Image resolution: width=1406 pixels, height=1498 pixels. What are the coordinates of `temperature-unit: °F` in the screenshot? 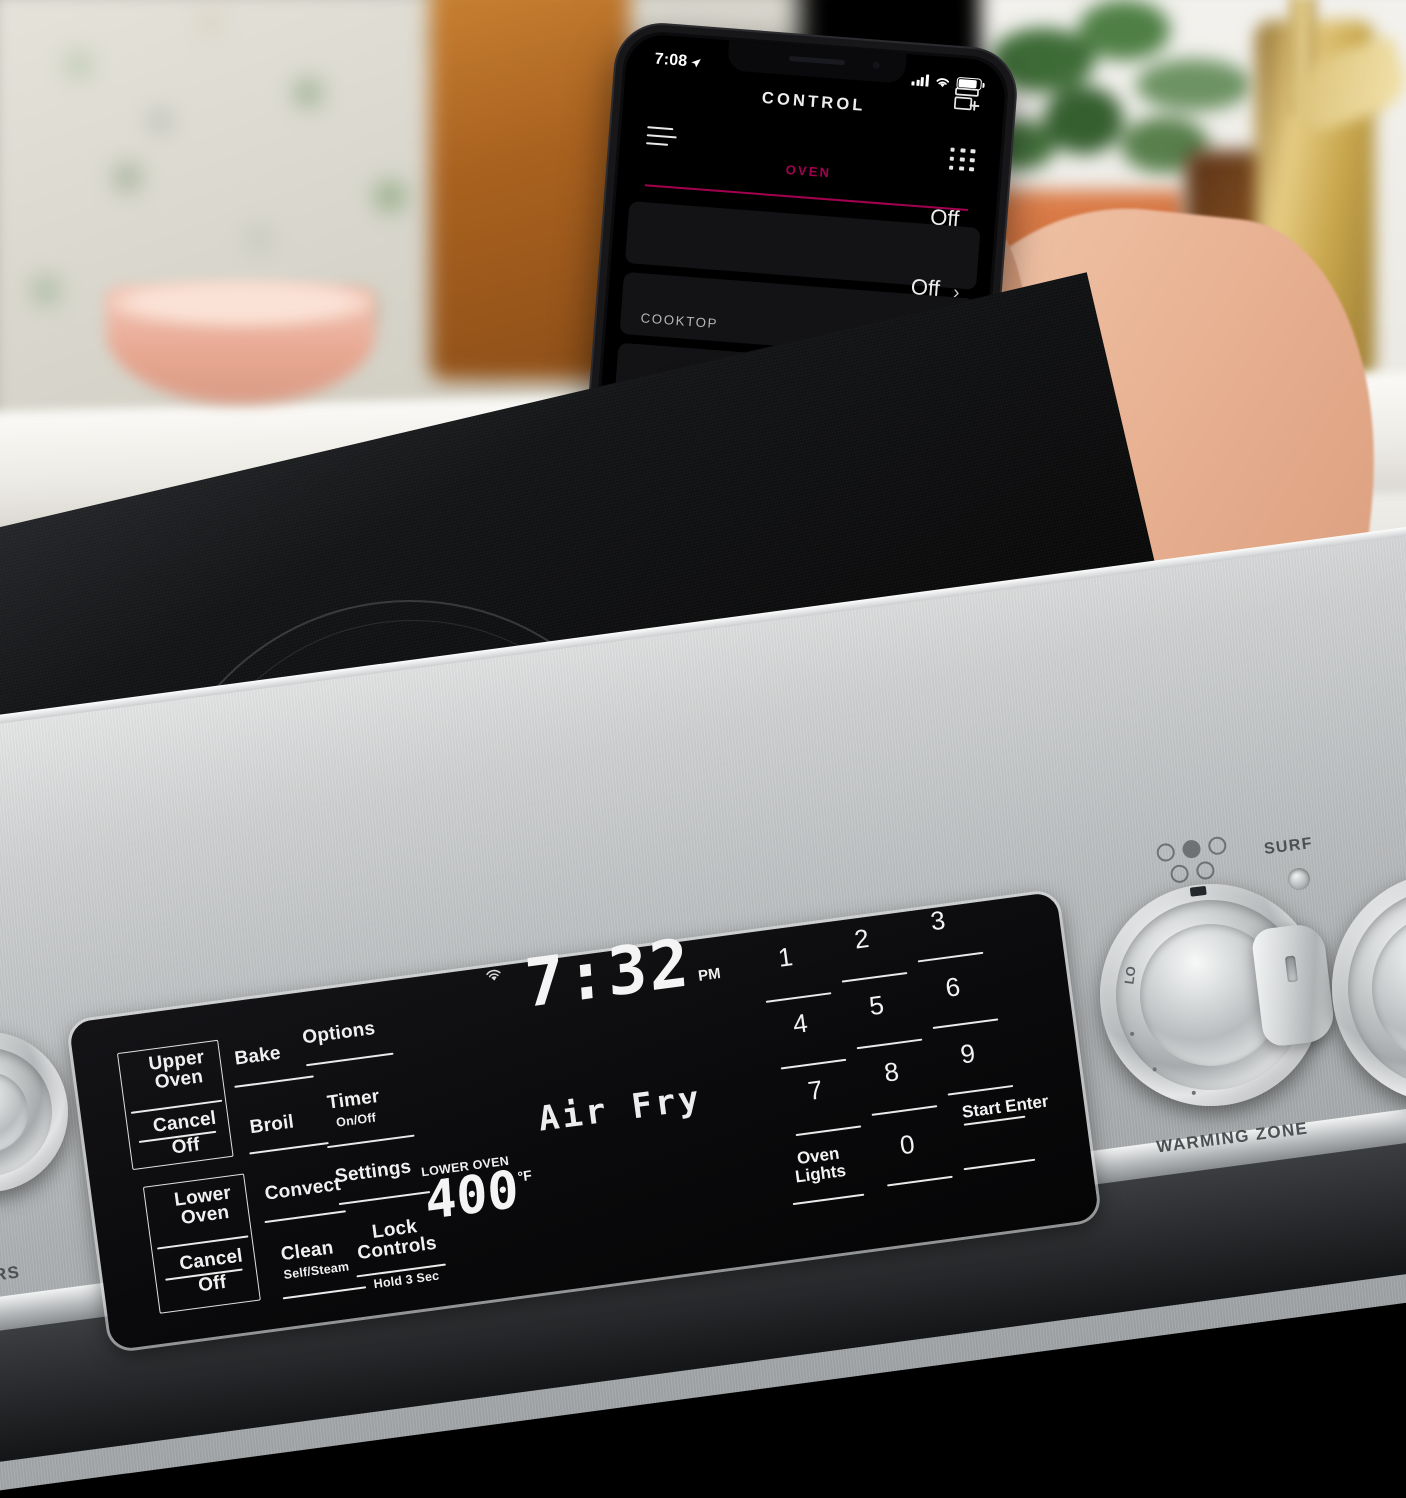 It's located at (524, 1175).